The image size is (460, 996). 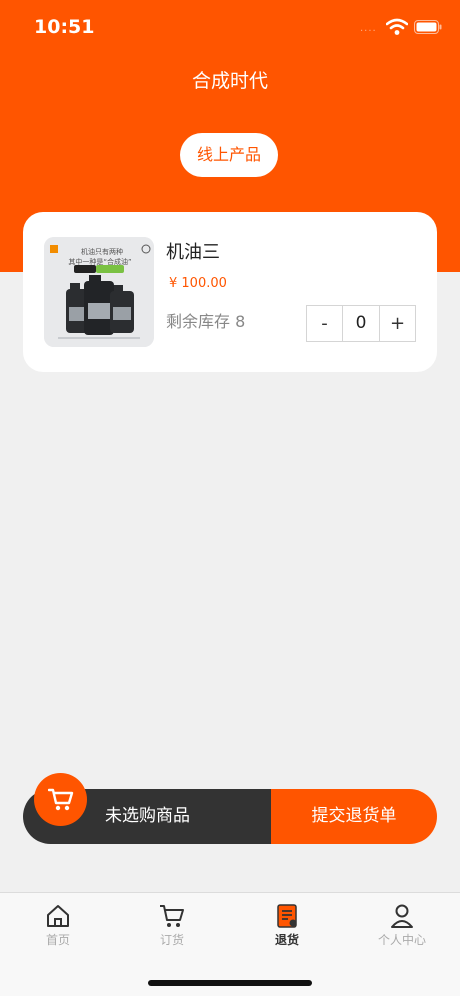 What do you see at coordinates (198, 283) in the screenshot?
I see `product-price: ¥ 100.00` at bounding box center [198, 283].